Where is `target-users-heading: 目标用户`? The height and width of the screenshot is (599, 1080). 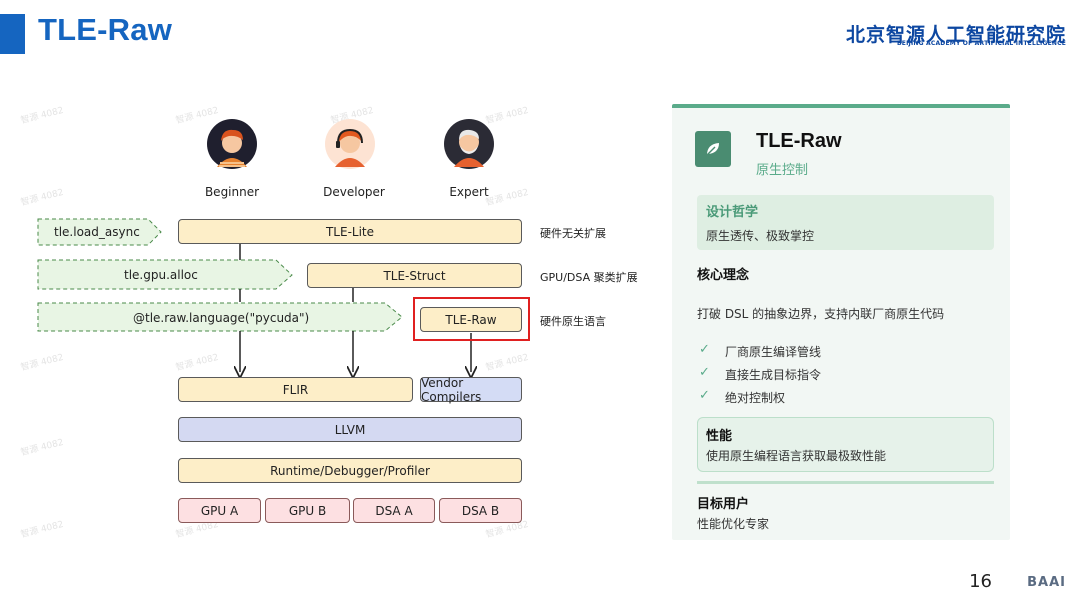
target-users-heading: 目标用户 is located at coordinates (723, 504).